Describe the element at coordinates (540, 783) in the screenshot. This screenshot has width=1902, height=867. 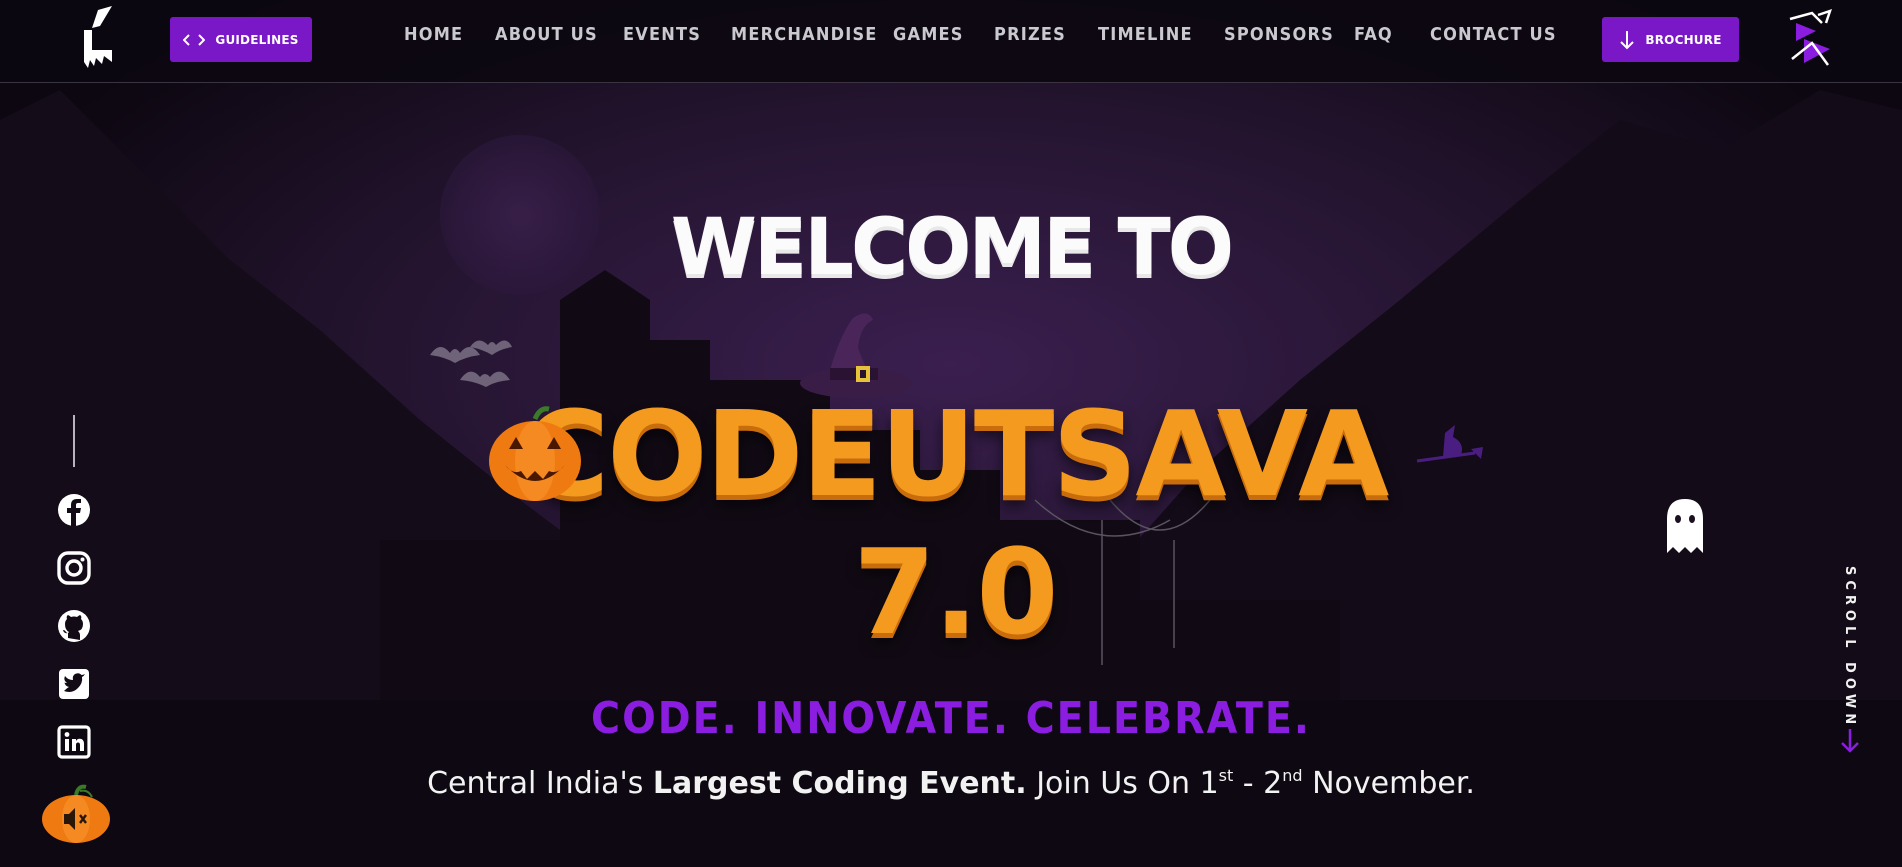
I see `subline-prefix: Central India's` at that location.